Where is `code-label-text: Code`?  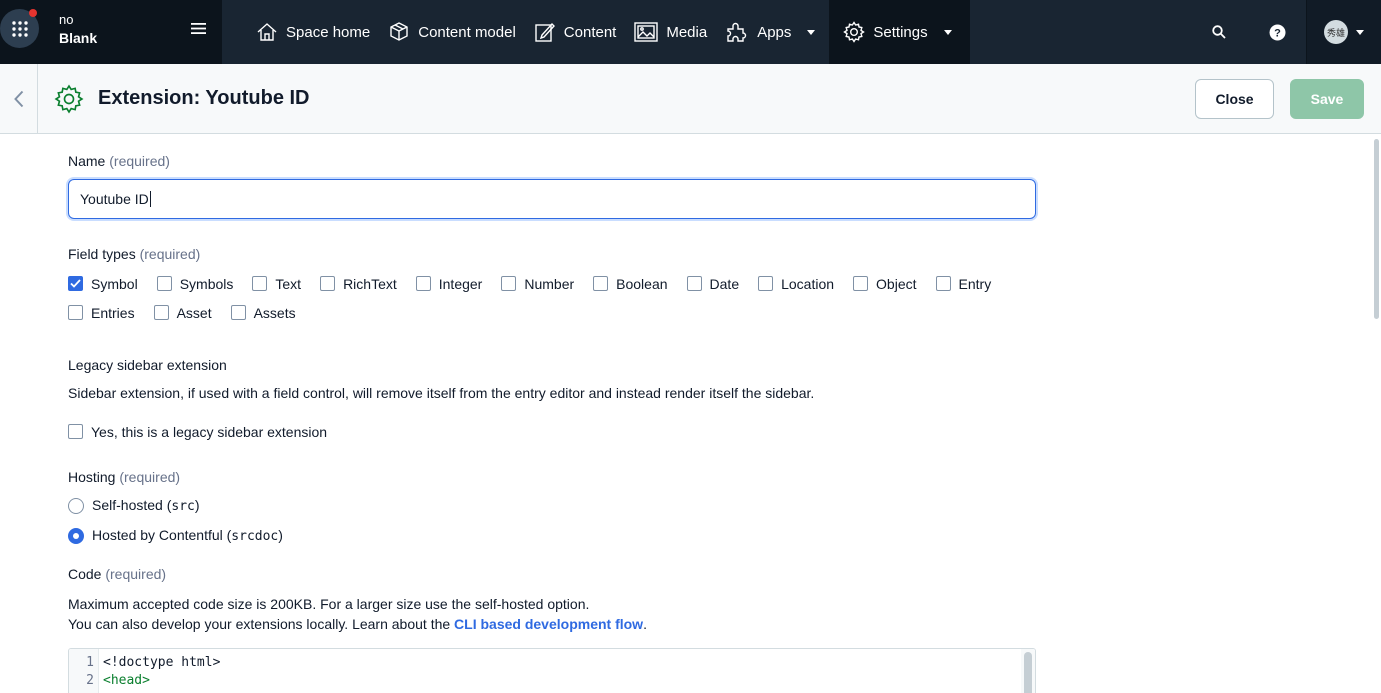 code-label-text: Code is located at coordinates (85, 574).